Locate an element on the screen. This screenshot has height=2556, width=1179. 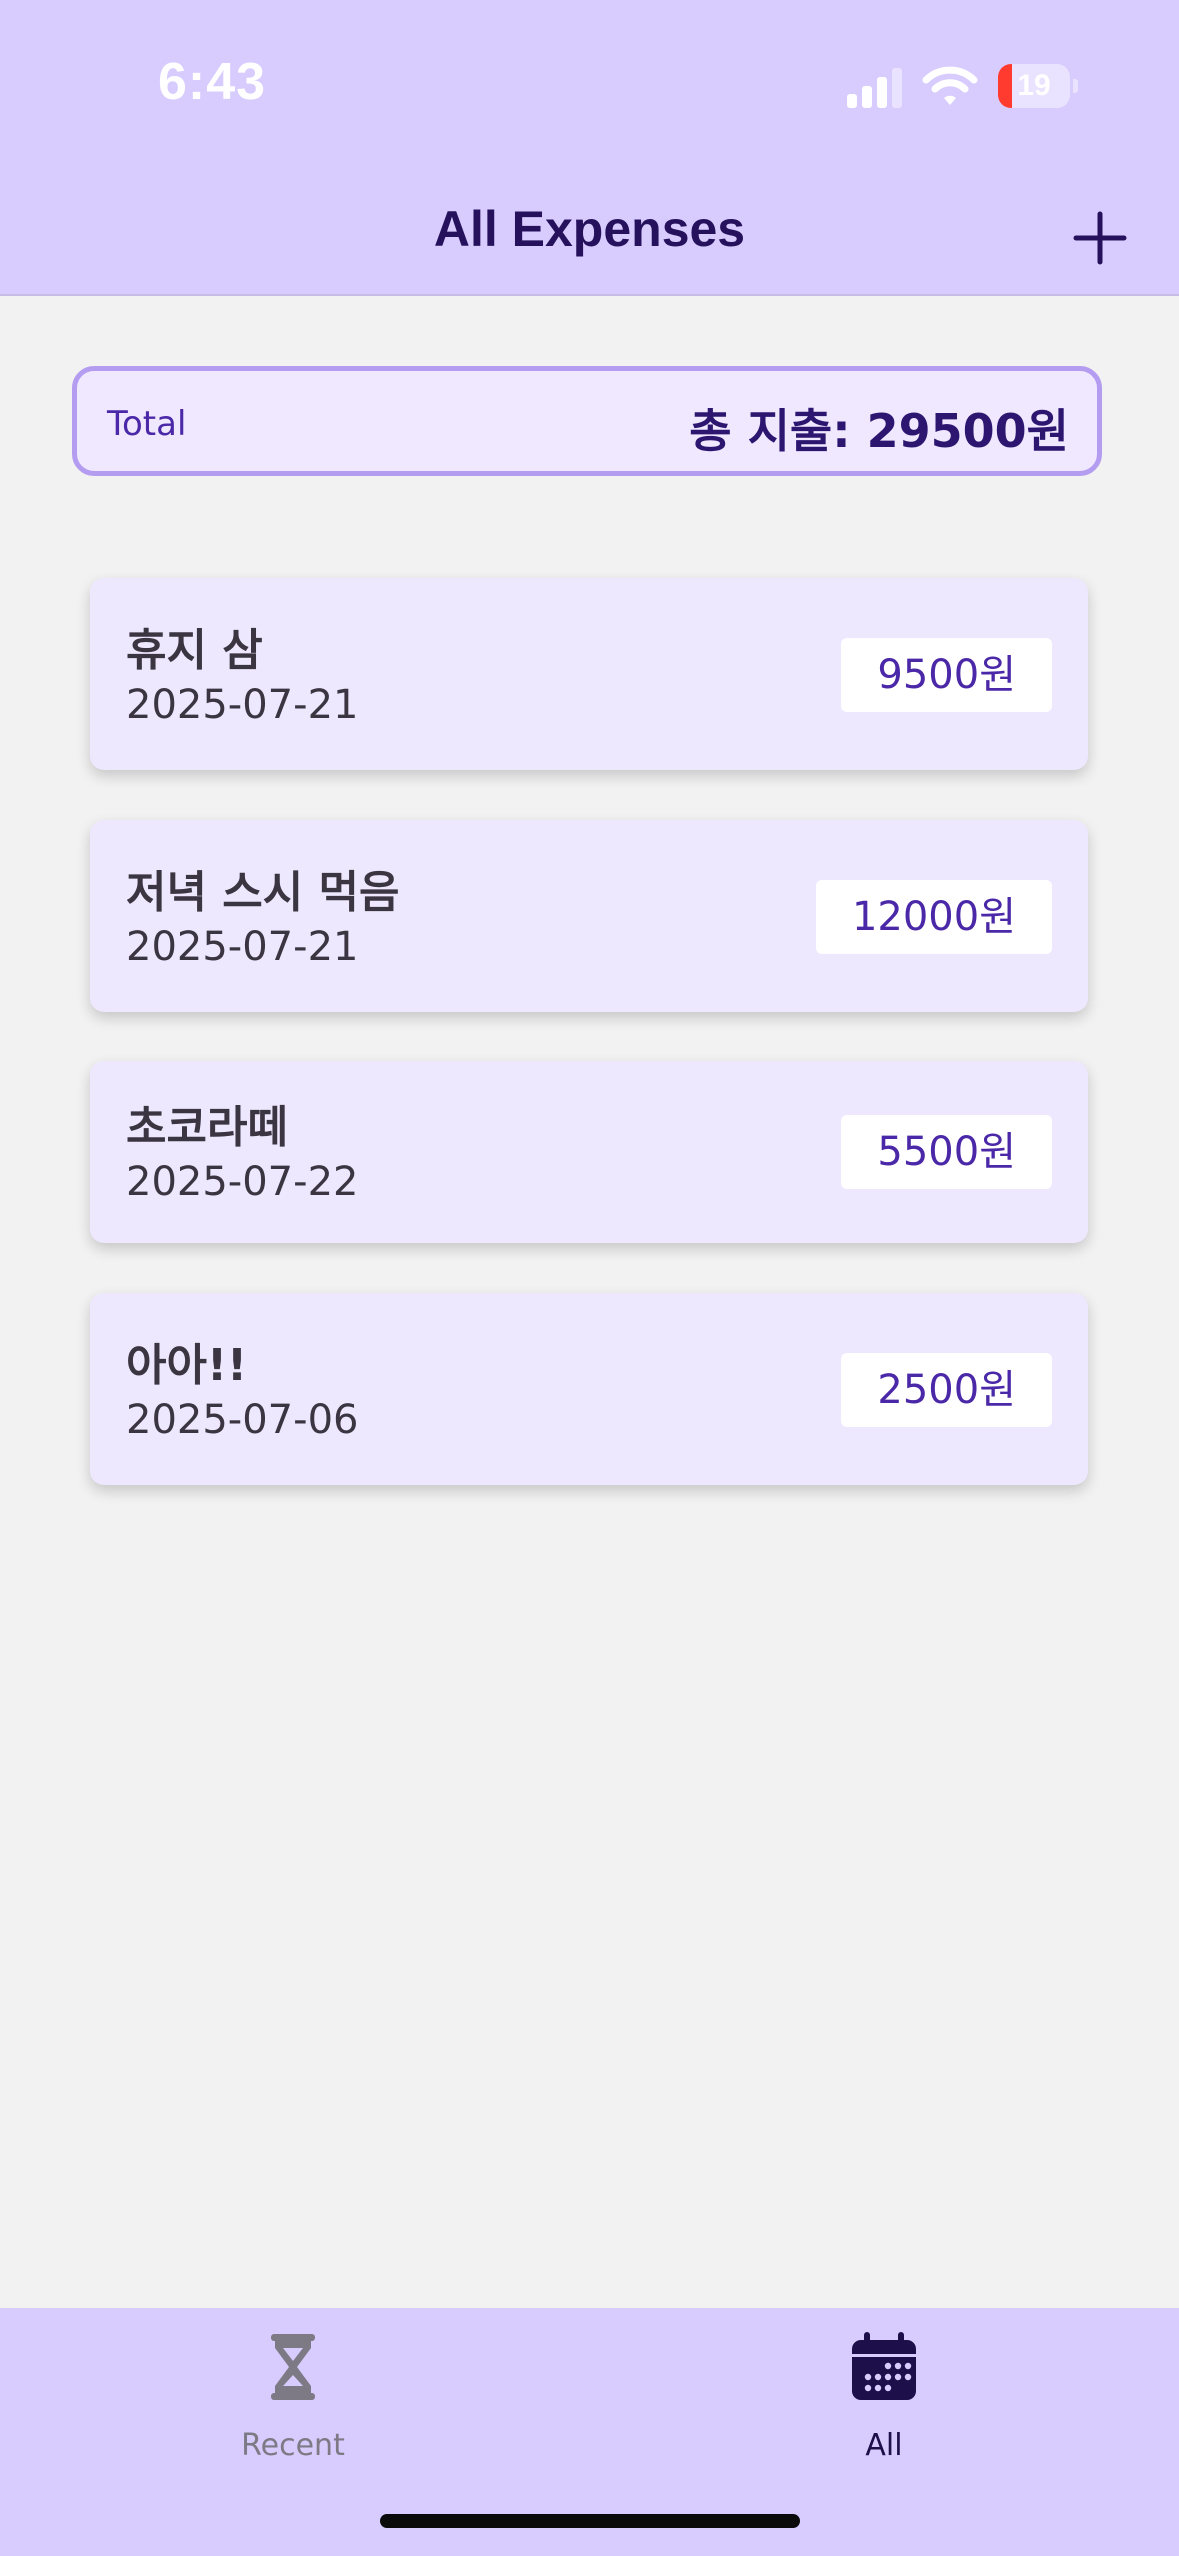
expense-card: 아아!! 2025-07-06 2500원 is located at coordinates (589, 1389).